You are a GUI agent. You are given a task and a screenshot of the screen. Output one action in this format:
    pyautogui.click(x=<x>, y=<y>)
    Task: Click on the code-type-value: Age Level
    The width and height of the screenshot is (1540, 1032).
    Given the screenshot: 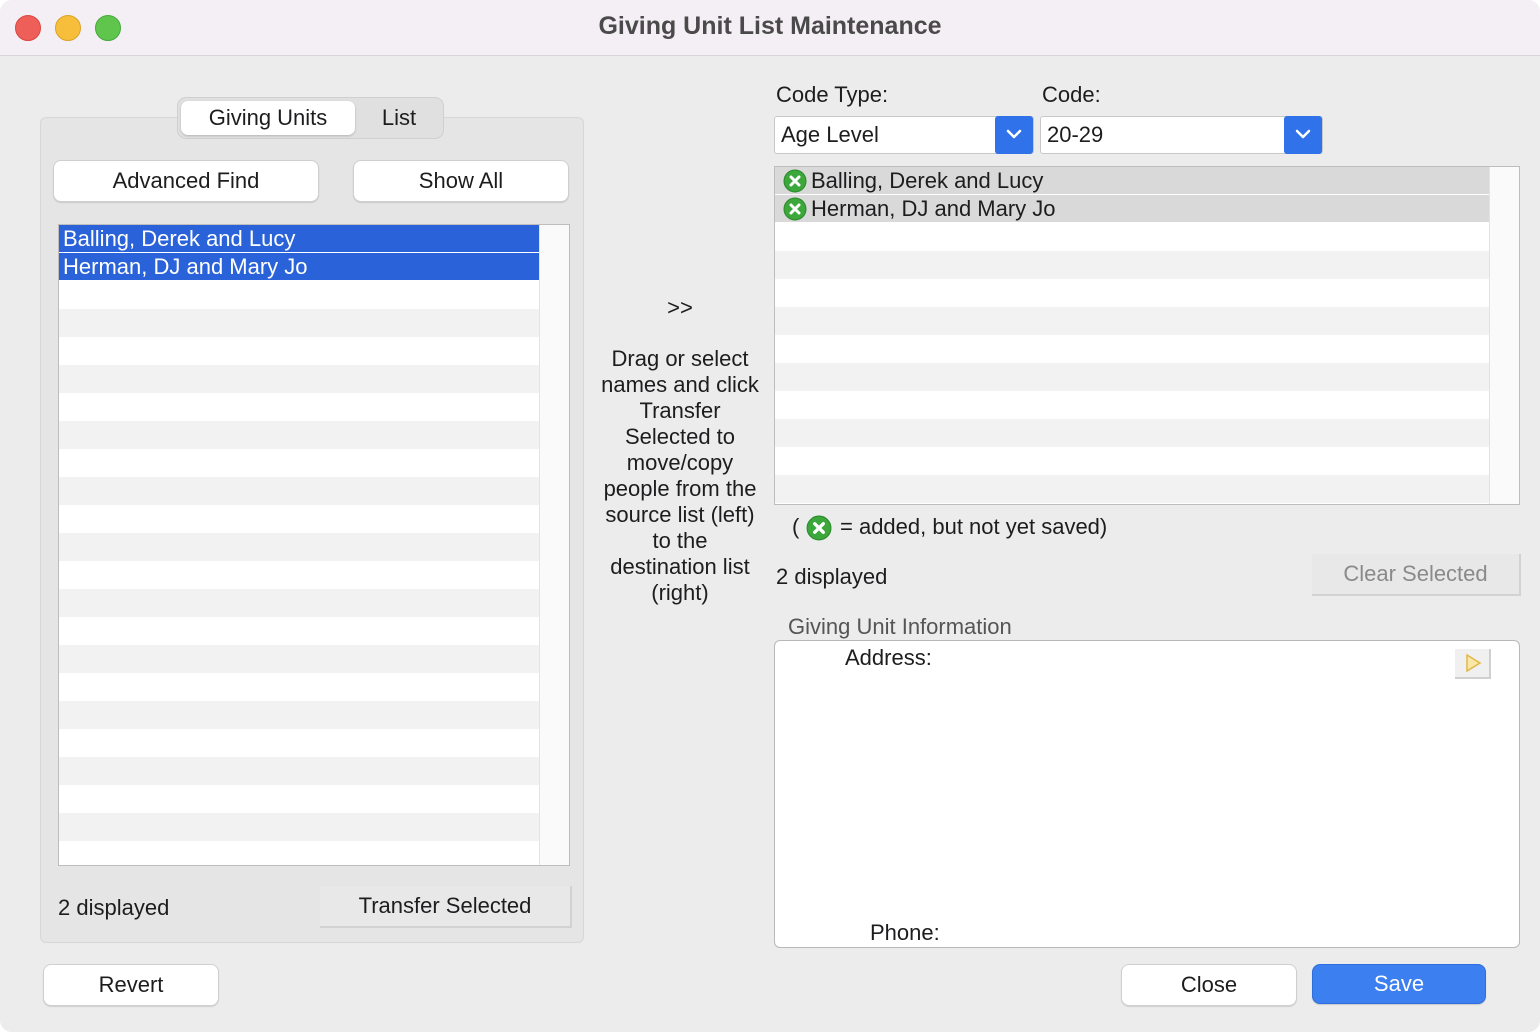 What is the action you would take?
    pyautogui.click(x=830, y=134)
    